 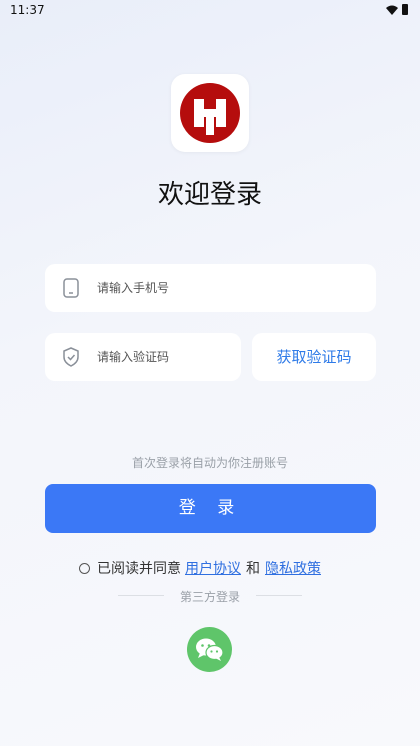 I want to click on app-logo-icon, so click(x=210, y=113).